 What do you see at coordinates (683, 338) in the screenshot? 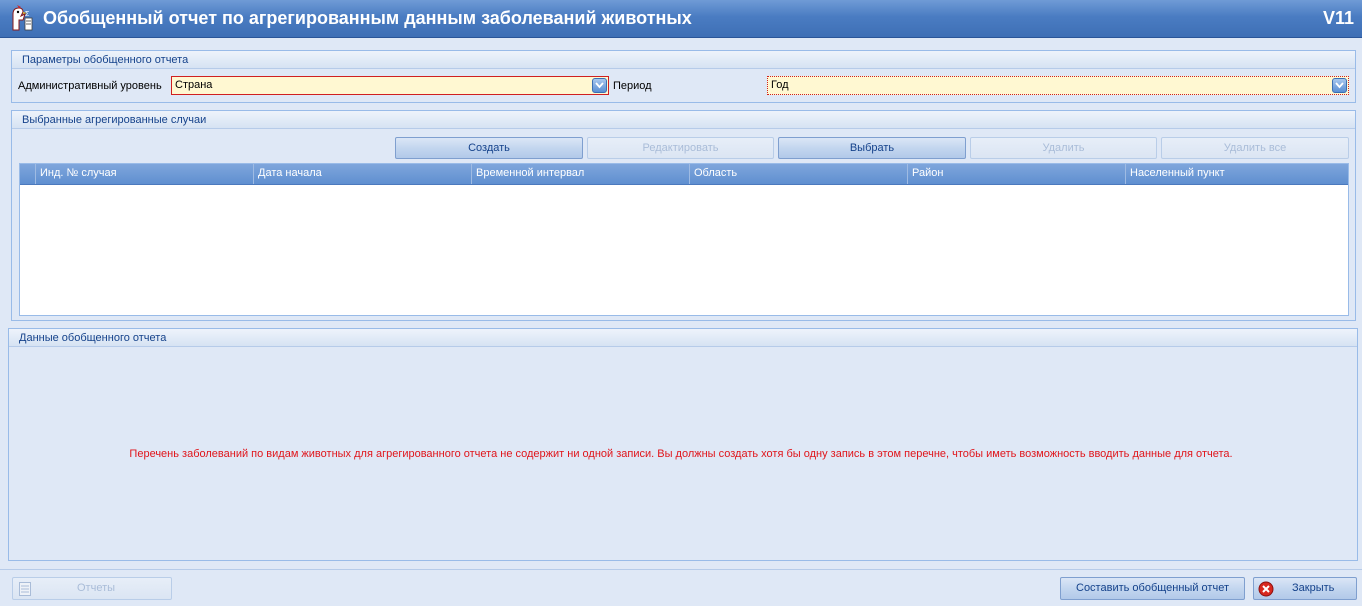
I see `report-data-header: Данные обобщенного отчета` at bounding box center [683, 338].